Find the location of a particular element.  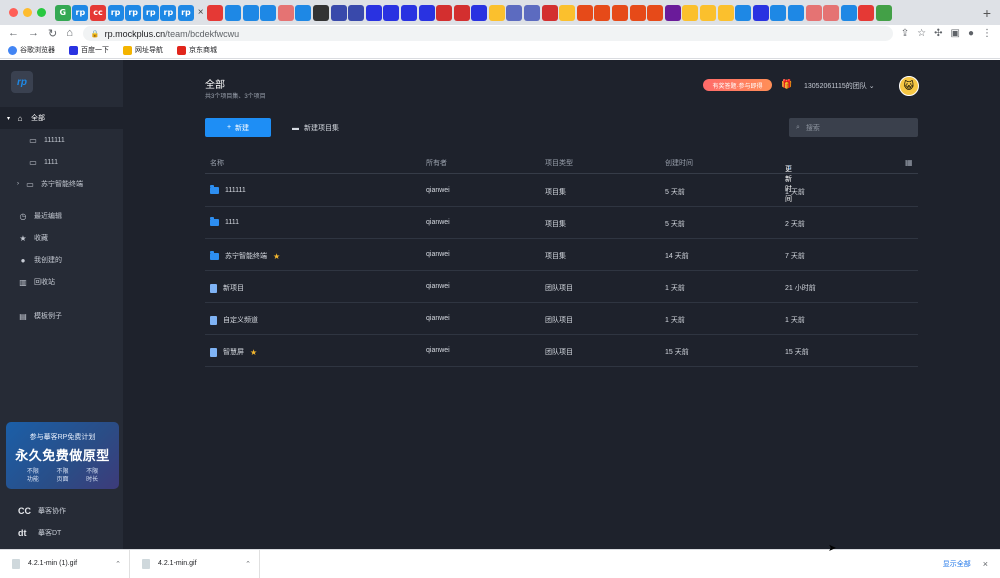

column-created: 创建时间 is located at coordinates (679, 163).